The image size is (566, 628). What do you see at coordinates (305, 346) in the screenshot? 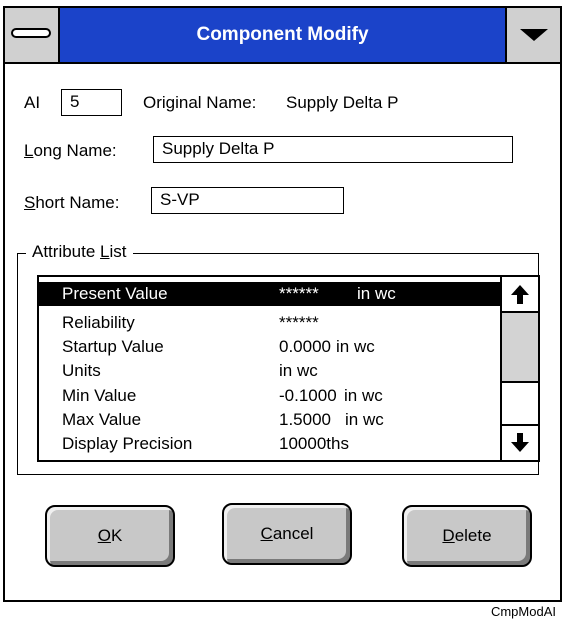
I see `attribute-value: 0.0000` at bounding box center [305, 346].